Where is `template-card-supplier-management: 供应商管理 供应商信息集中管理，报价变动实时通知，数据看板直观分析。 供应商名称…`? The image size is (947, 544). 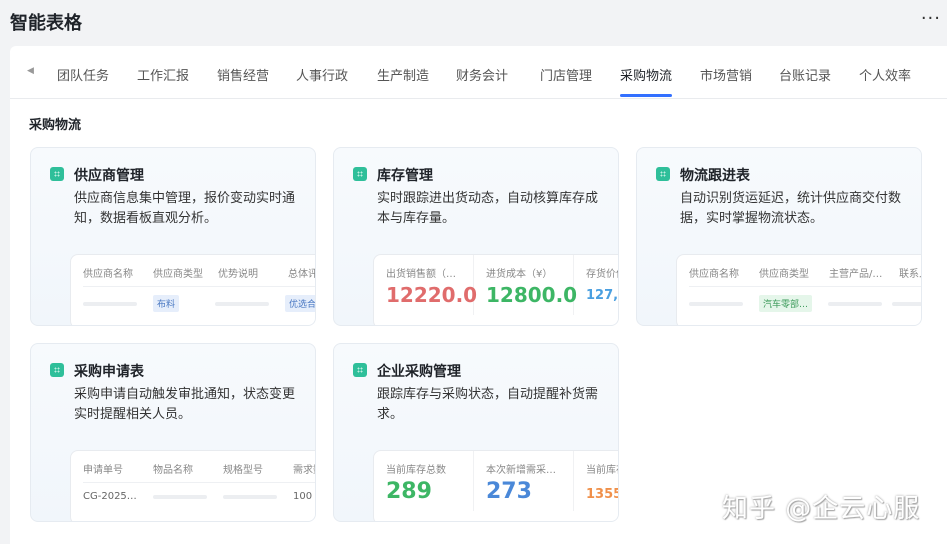 template-card-supplier-management: 供应商管理 供应商信息集中管理，报价变动实时通知，数据看板直观分析。 供应商名称… is located at coordinates (173, 236).